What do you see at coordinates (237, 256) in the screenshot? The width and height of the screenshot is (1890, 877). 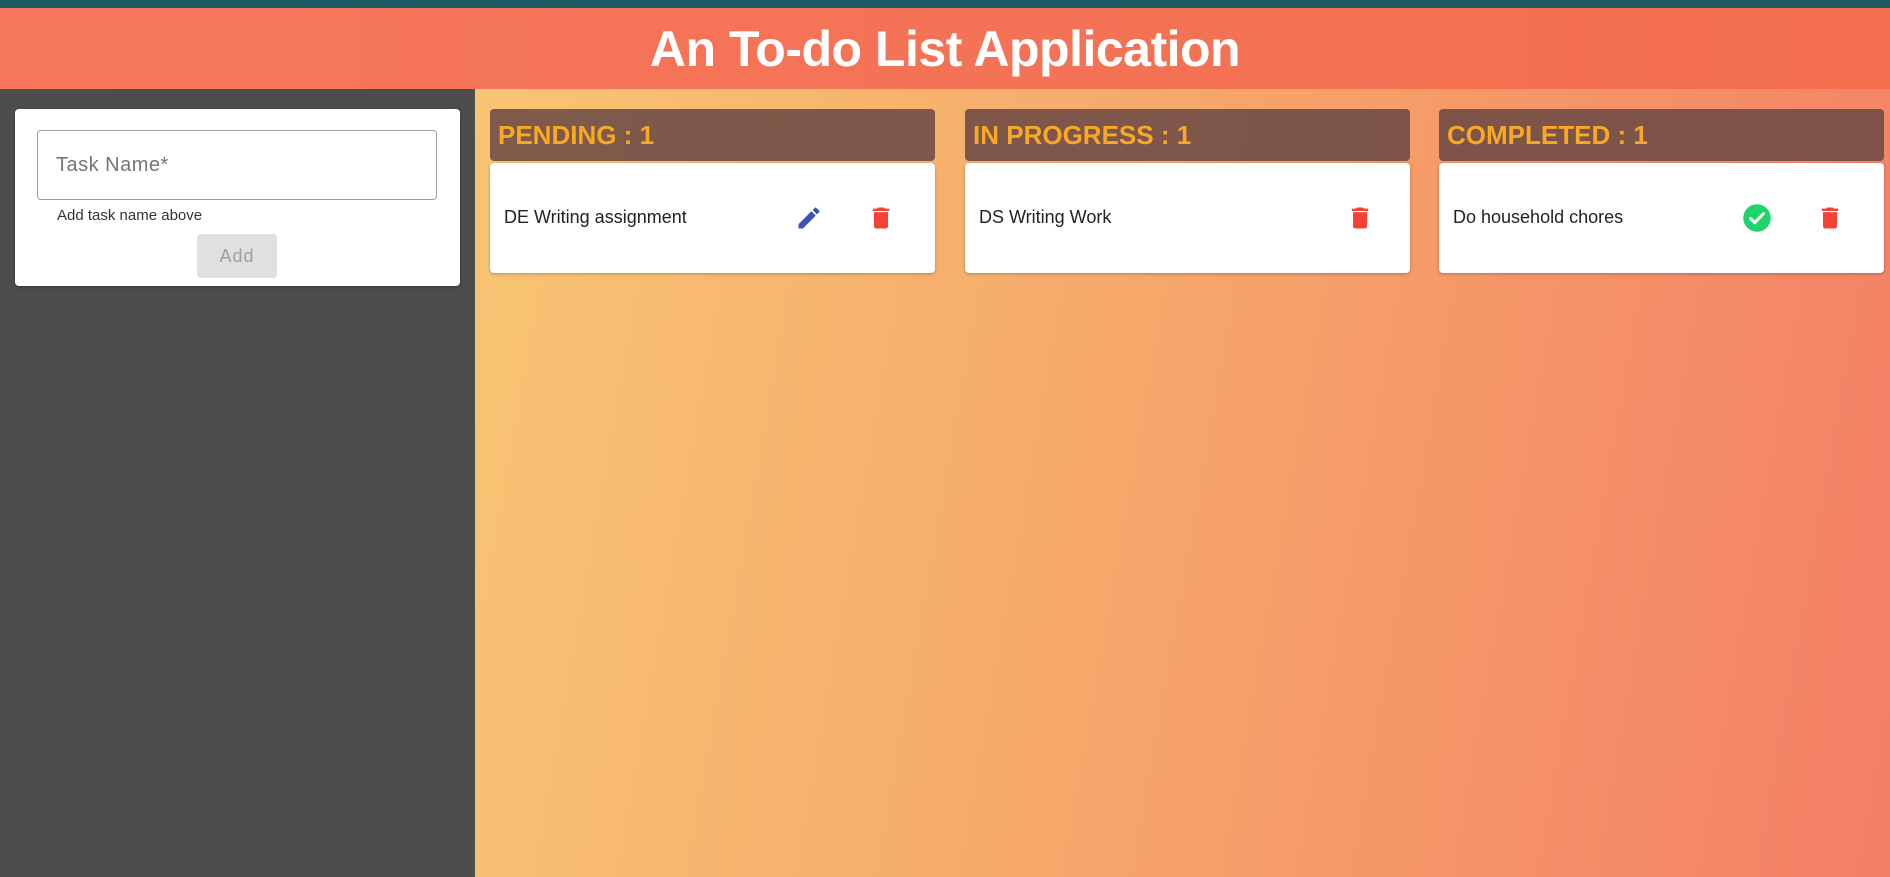 I see `add-task-button: Add` at bounding box center [237, 256].